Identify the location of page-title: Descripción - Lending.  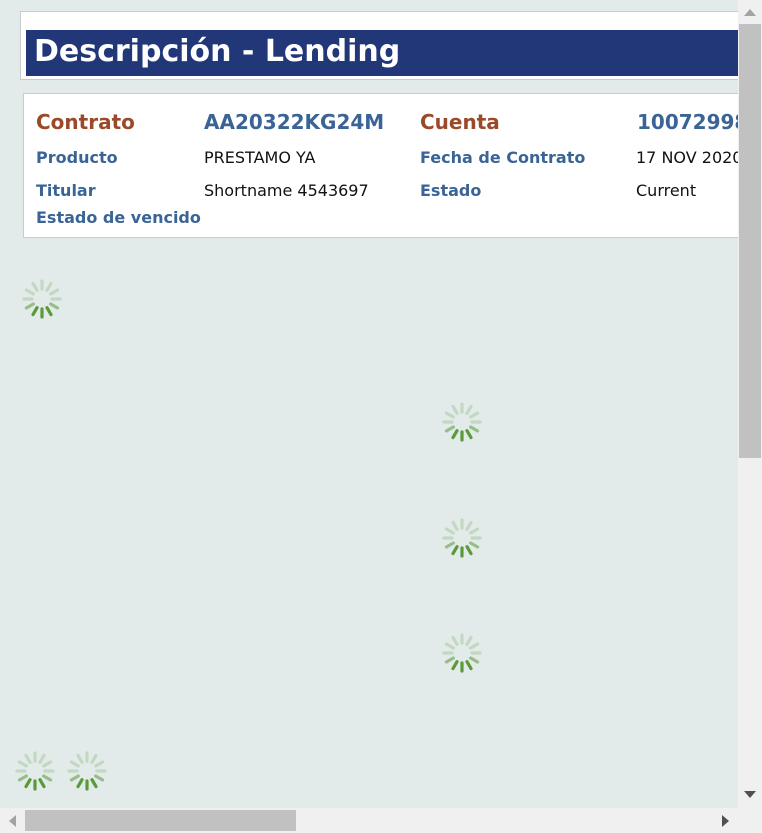
(217, 51).